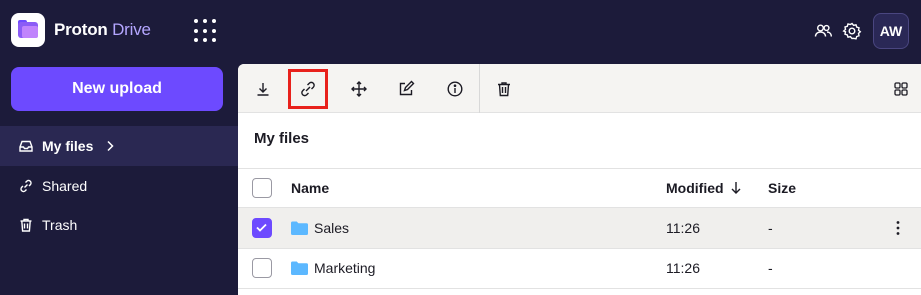  Describe the element at coordinates (26, 146) in the screenshot. I see `inbox-icon` at that location.